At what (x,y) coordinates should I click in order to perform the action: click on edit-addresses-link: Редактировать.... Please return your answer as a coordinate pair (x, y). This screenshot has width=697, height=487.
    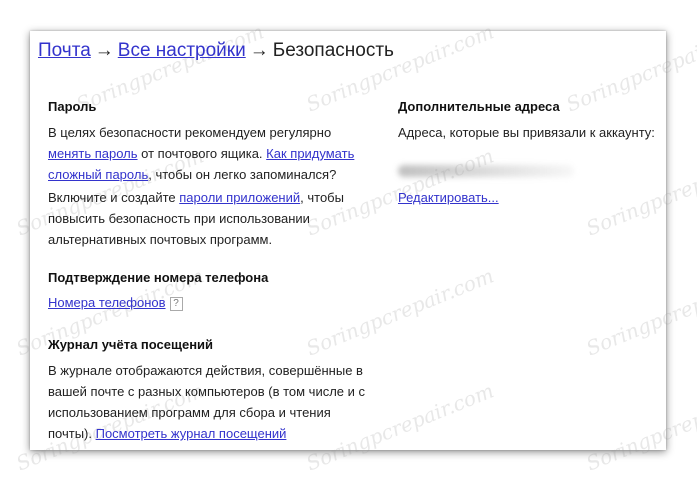
    Looking at the image, I should click on (448, 197).